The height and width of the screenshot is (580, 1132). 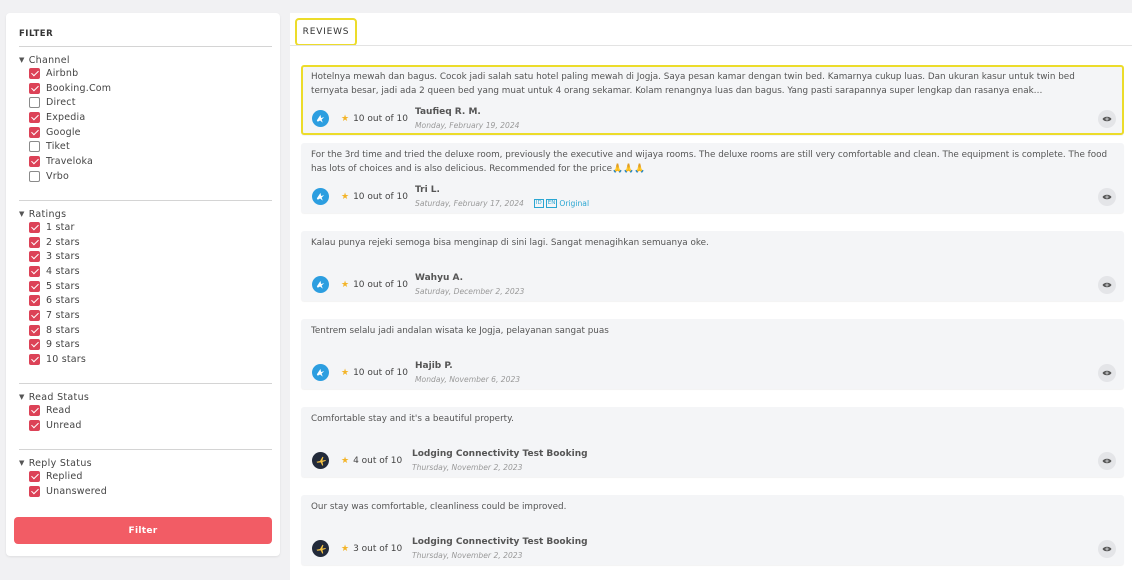 I want to click on filter-option-4-stars: 4 stars, so click(x=144, y=271).